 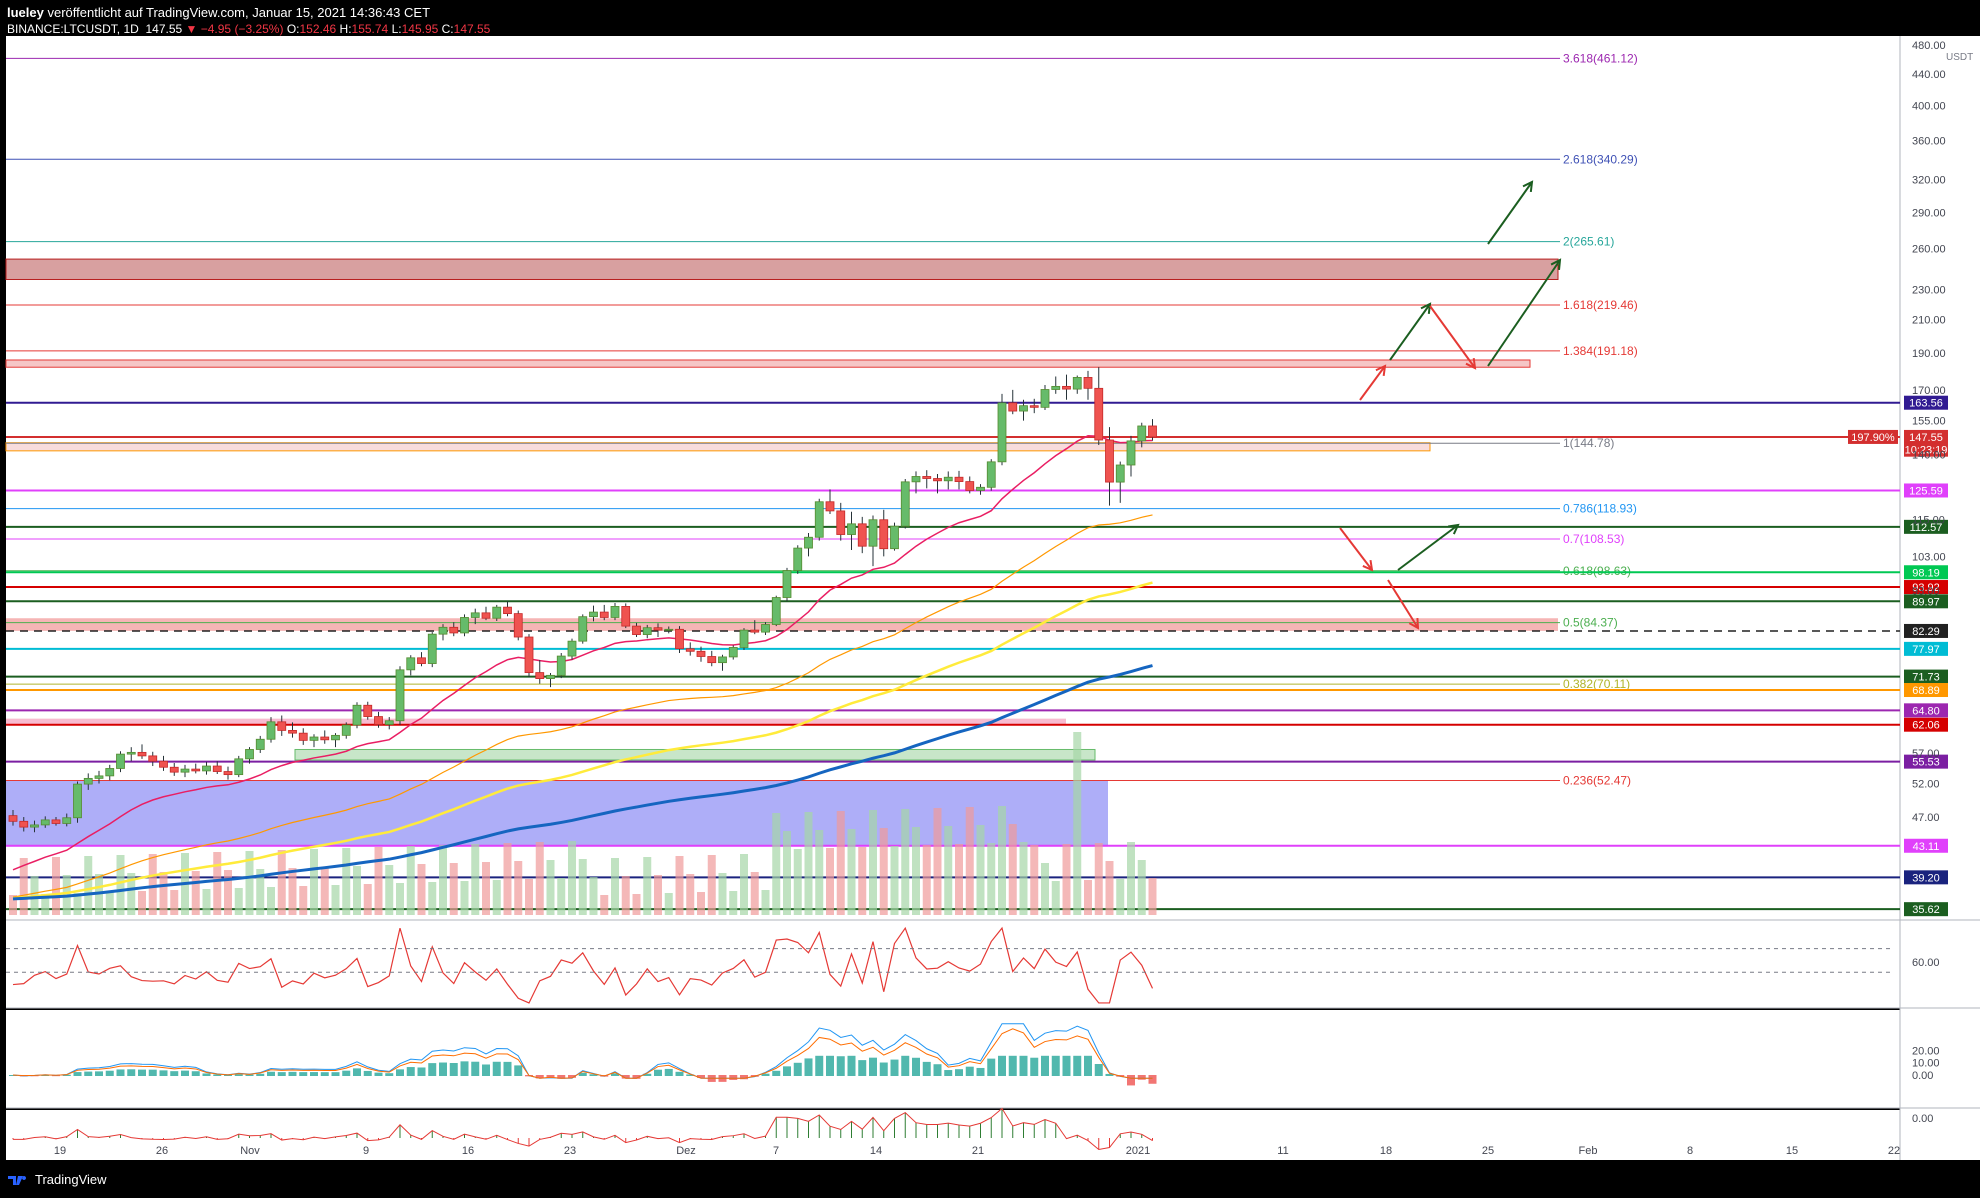 I want to click on y-tick-label: 52.00, so click(x=1926, y=784).